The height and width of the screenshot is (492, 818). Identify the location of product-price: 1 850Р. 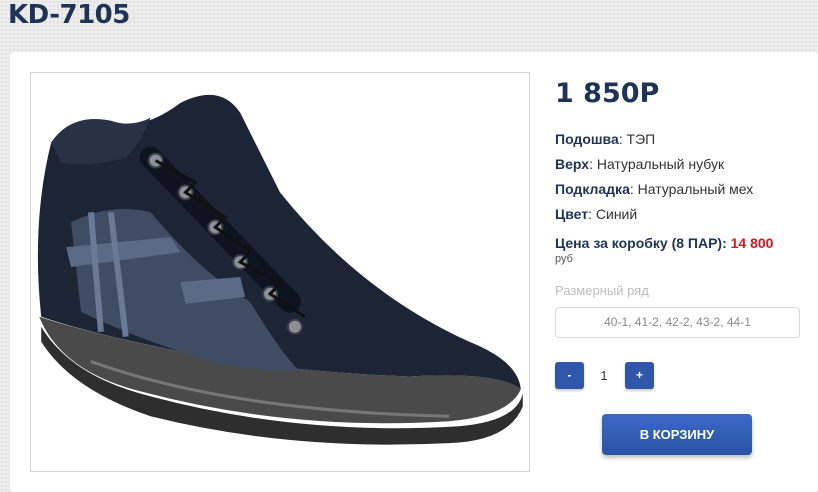
(607, 93).